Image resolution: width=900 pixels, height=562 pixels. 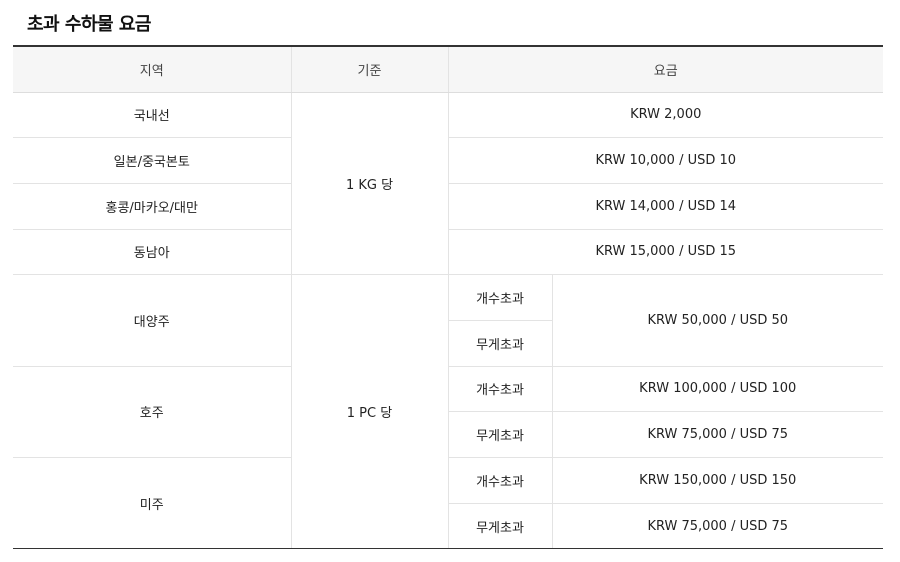 What do you see at coordinates (152, 160) in the screenshot?
I see `region-cell: 일본/중국본토` at bounding box center [152, 160].